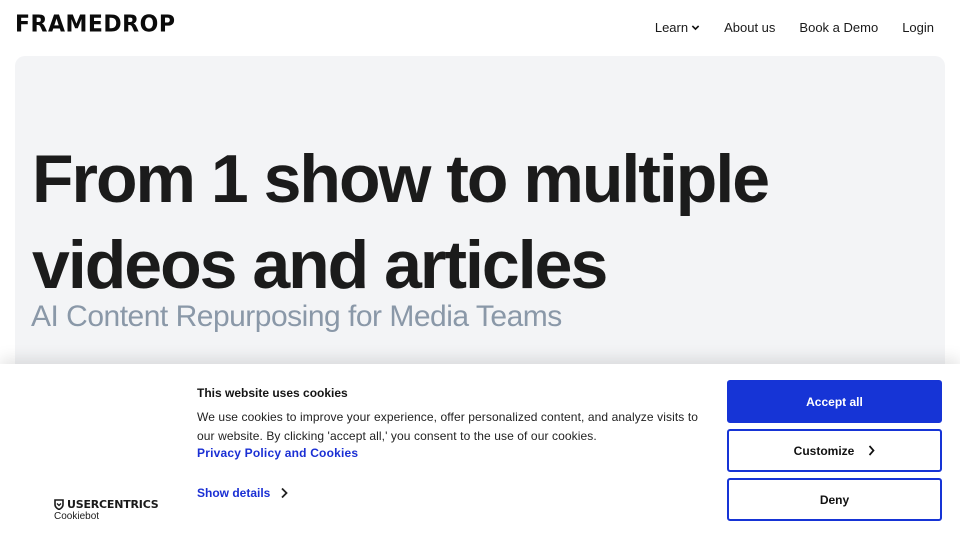  I want to click on hero-title-line-1: From 1 show to multiple, so click(401, 179).